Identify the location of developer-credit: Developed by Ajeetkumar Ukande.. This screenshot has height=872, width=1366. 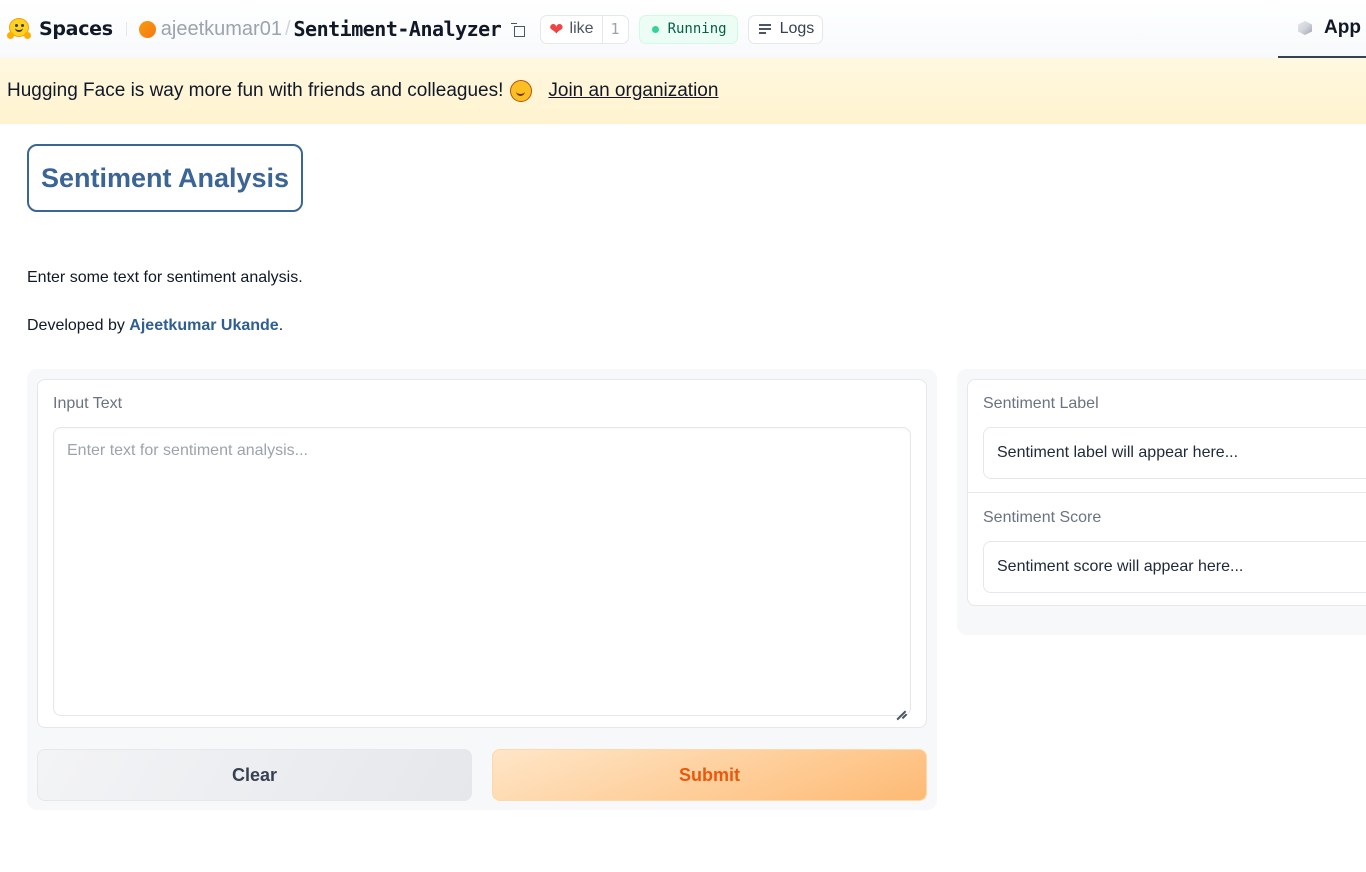
(155, 326).